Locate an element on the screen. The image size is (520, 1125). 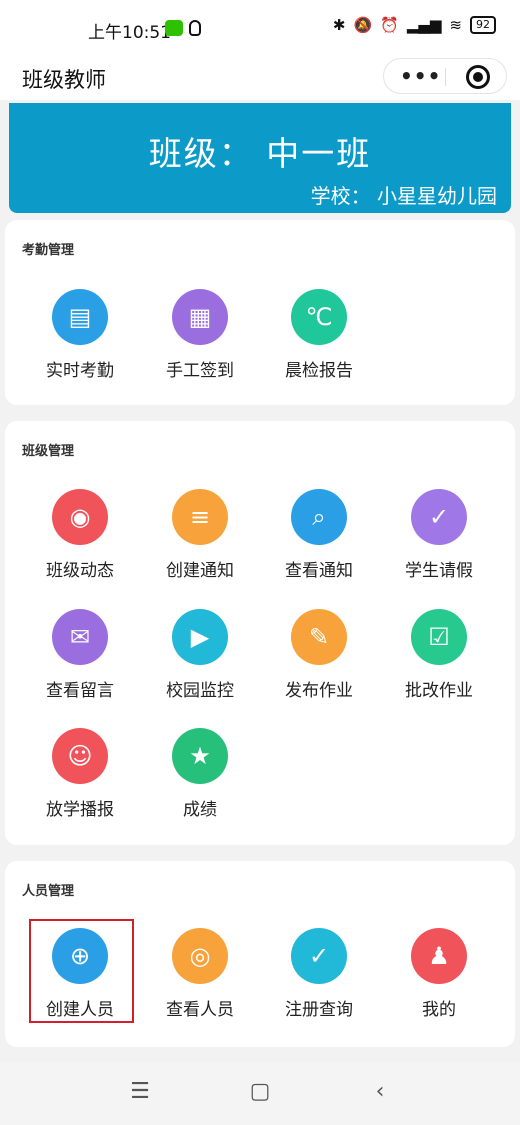
item-label: 查看留言 is located at coordinates (80, 691).